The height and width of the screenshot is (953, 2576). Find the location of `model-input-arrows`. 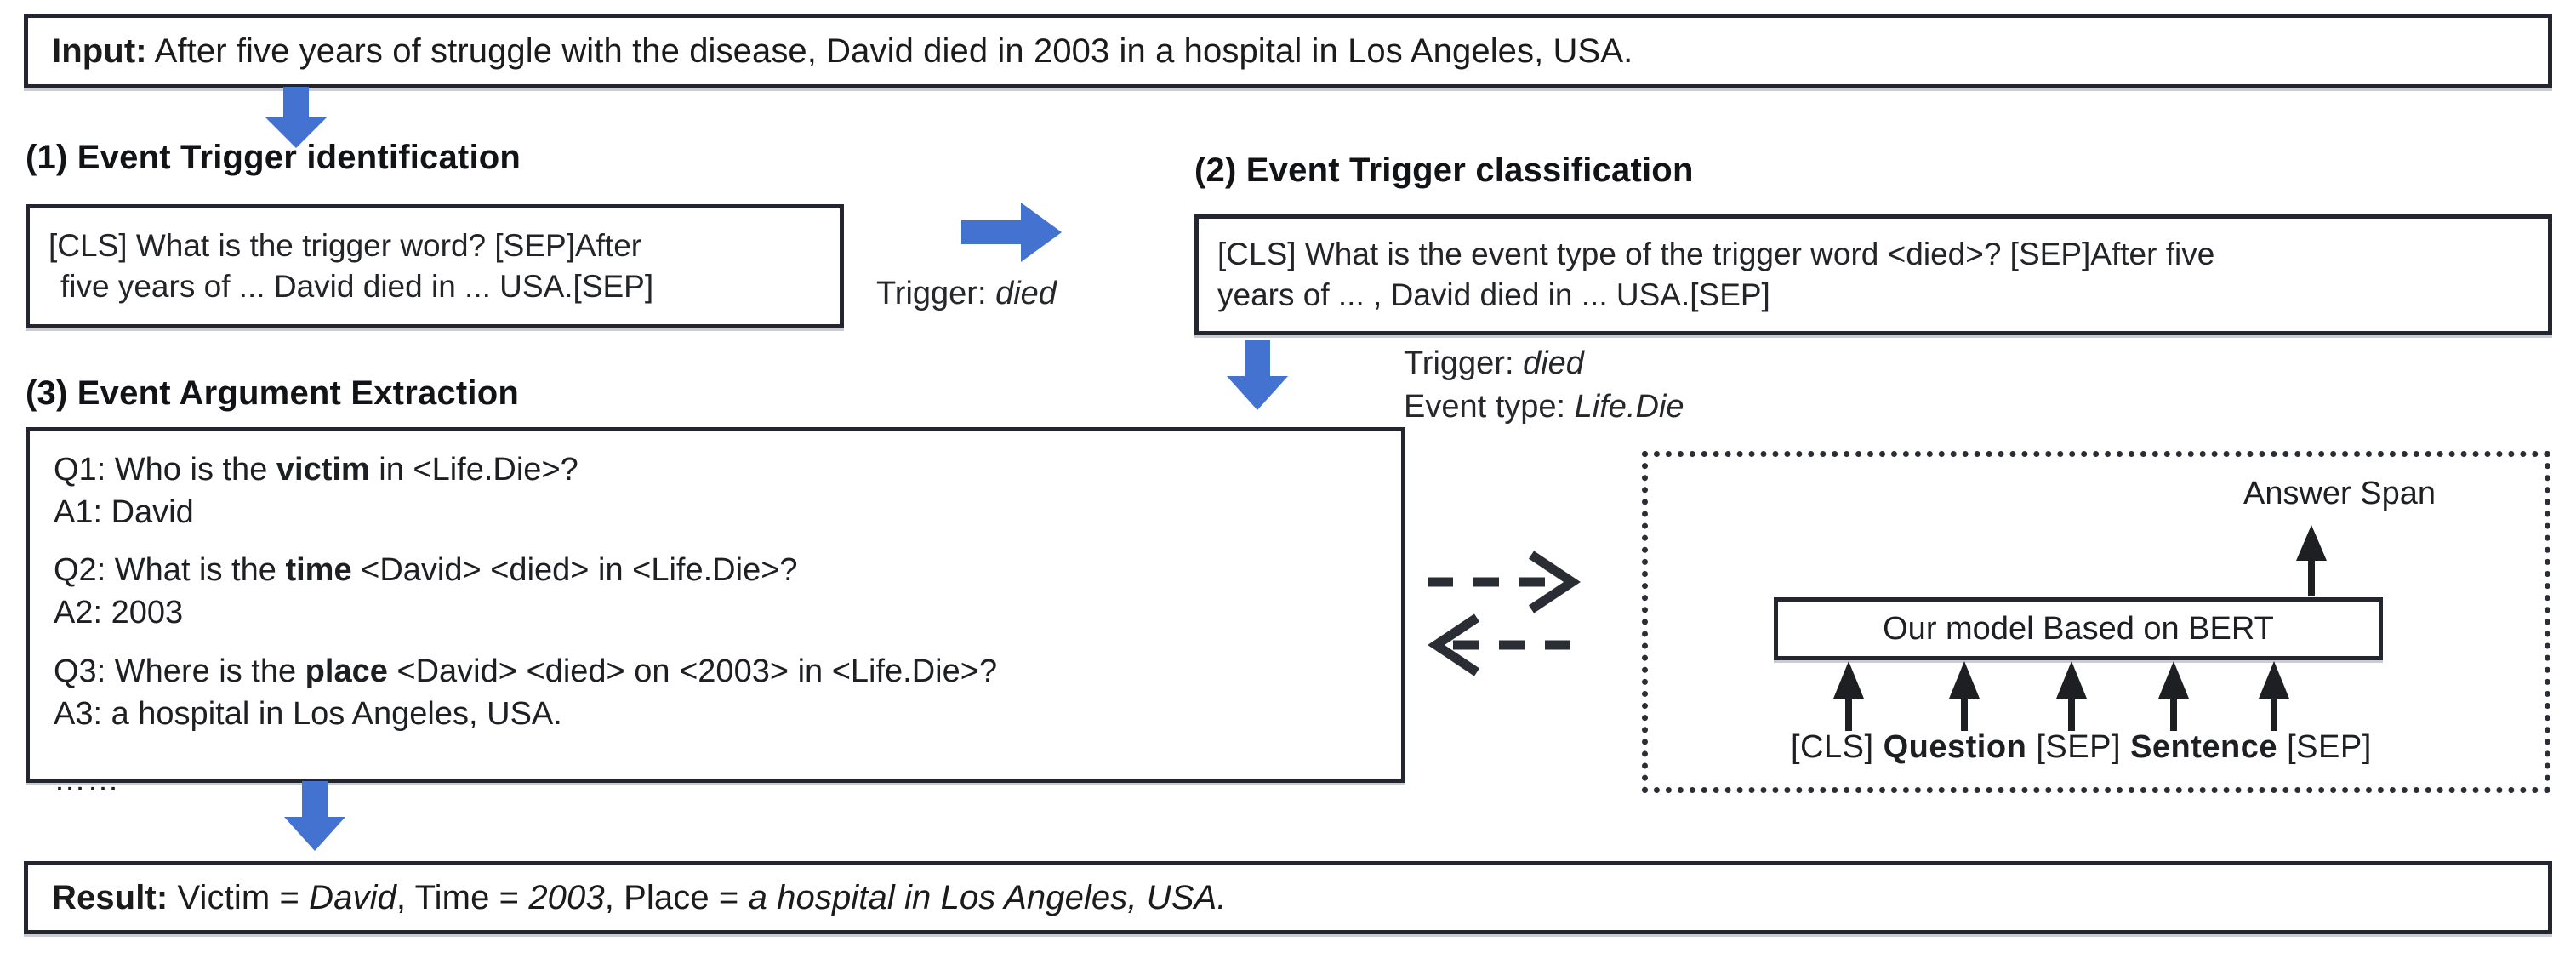

model-input-arrows is located at coordinates (2081, 696).